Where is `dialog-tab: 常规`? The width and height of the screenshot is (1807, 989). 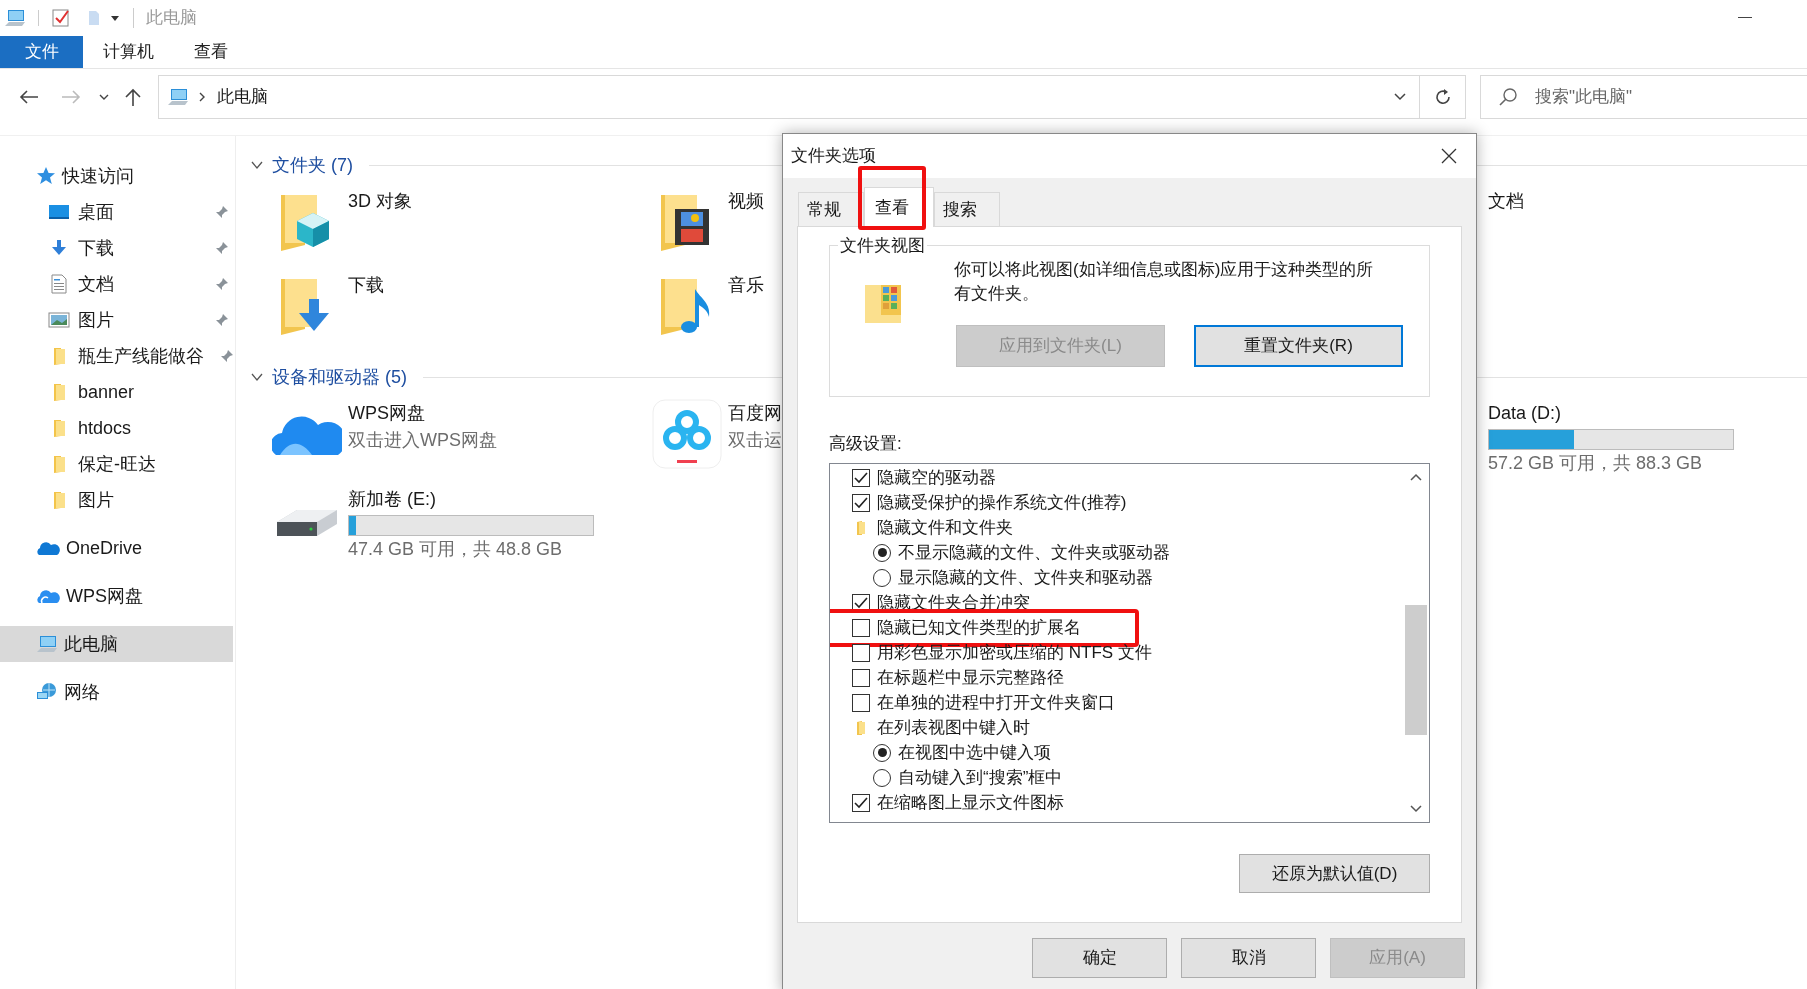
dialog-tab: 常规 is located at coordinates (831, 209).